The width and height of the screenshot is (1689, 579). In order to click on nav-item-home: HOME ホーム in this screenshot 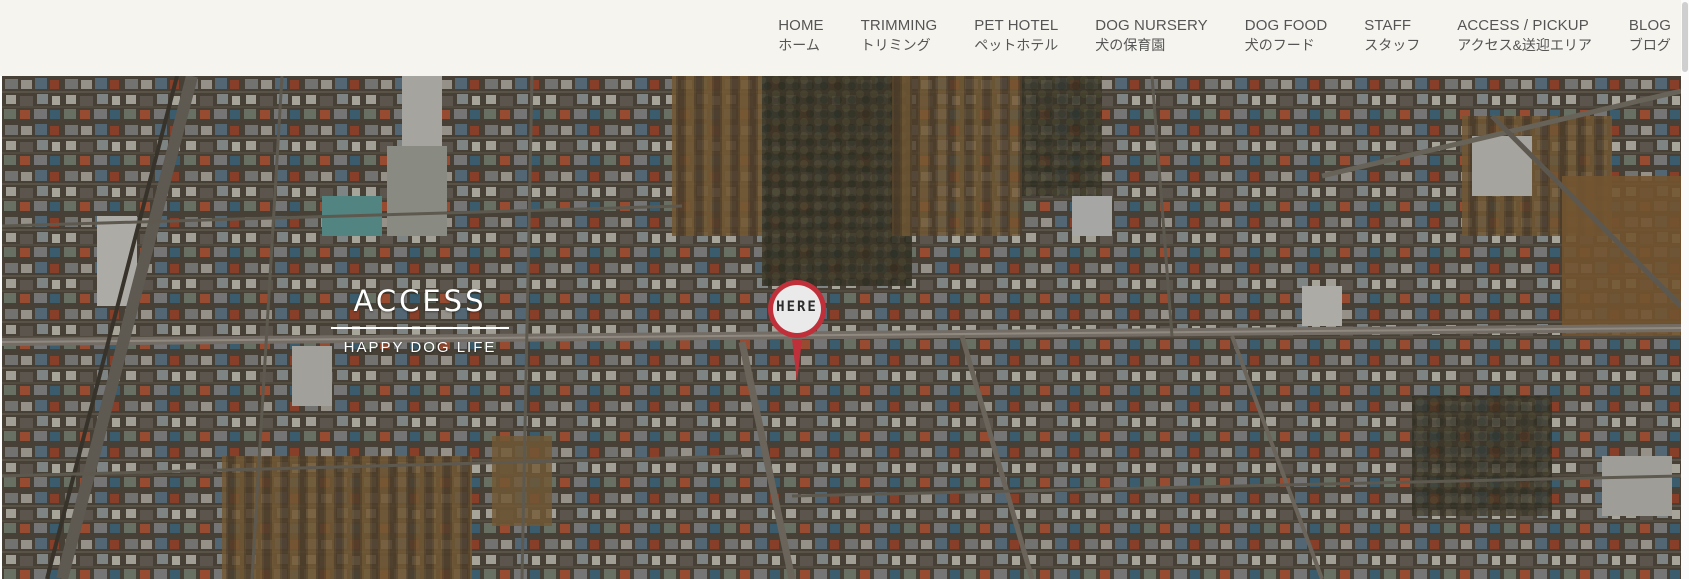, I will do `click(800, 35)`.